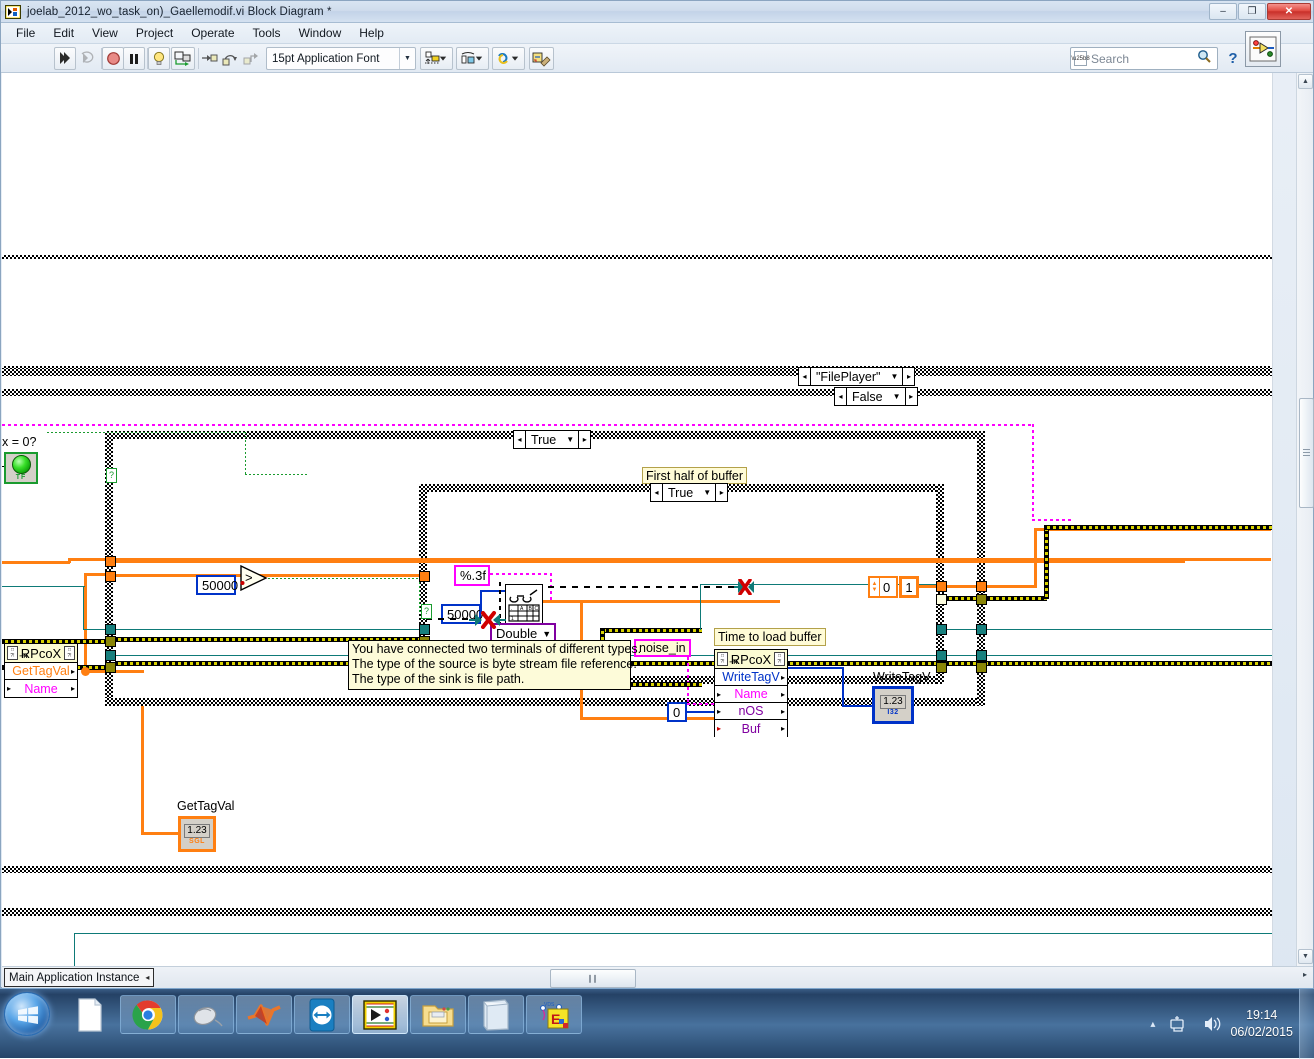 This screenshot has width=1314, height=1059. Describe the element at coordinates (1289, 11) in the screenshot. I see `close-button: ✕` at that location.